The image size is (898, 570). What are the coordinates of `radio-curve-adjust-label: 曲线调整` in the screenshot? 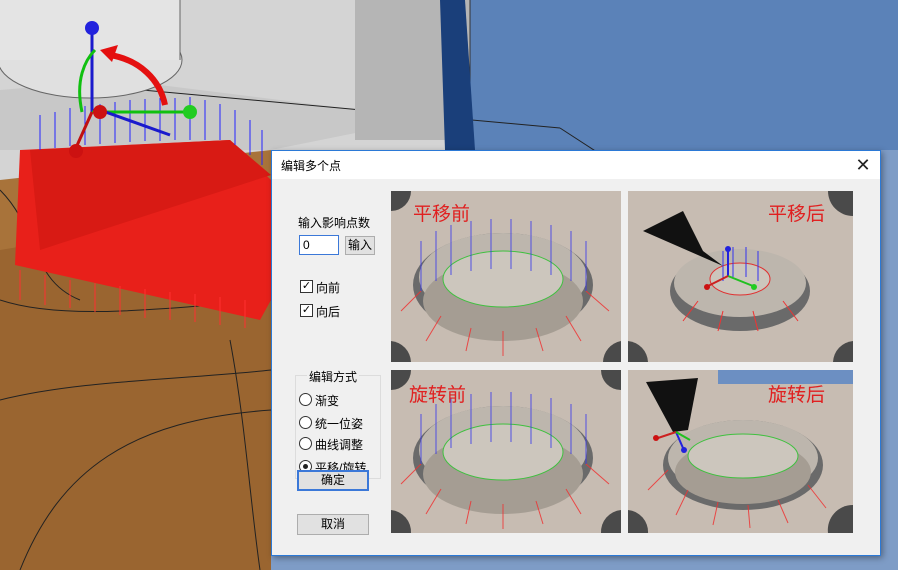 It's located at (339, 445).